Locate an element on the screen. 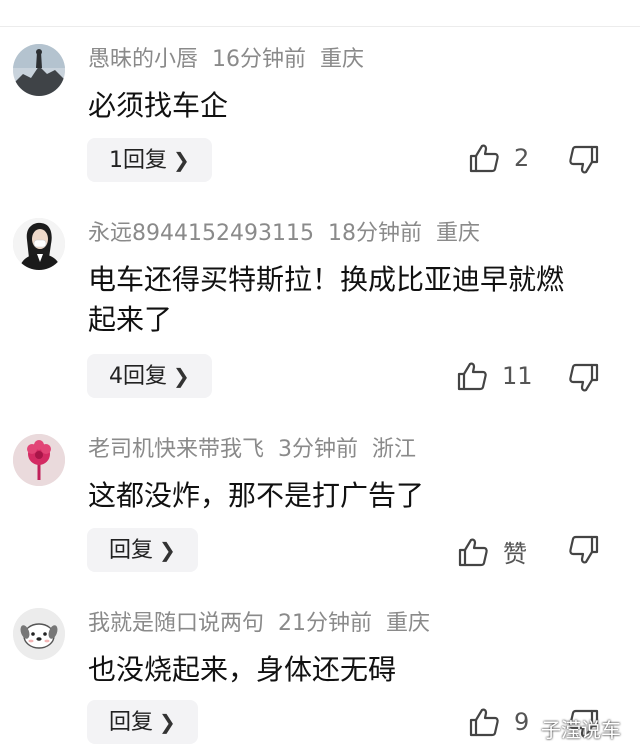 Image resolution: width=640 pixels, height=750 pixels. dog-face-avatar-icon is located at coordinates (39, 634).